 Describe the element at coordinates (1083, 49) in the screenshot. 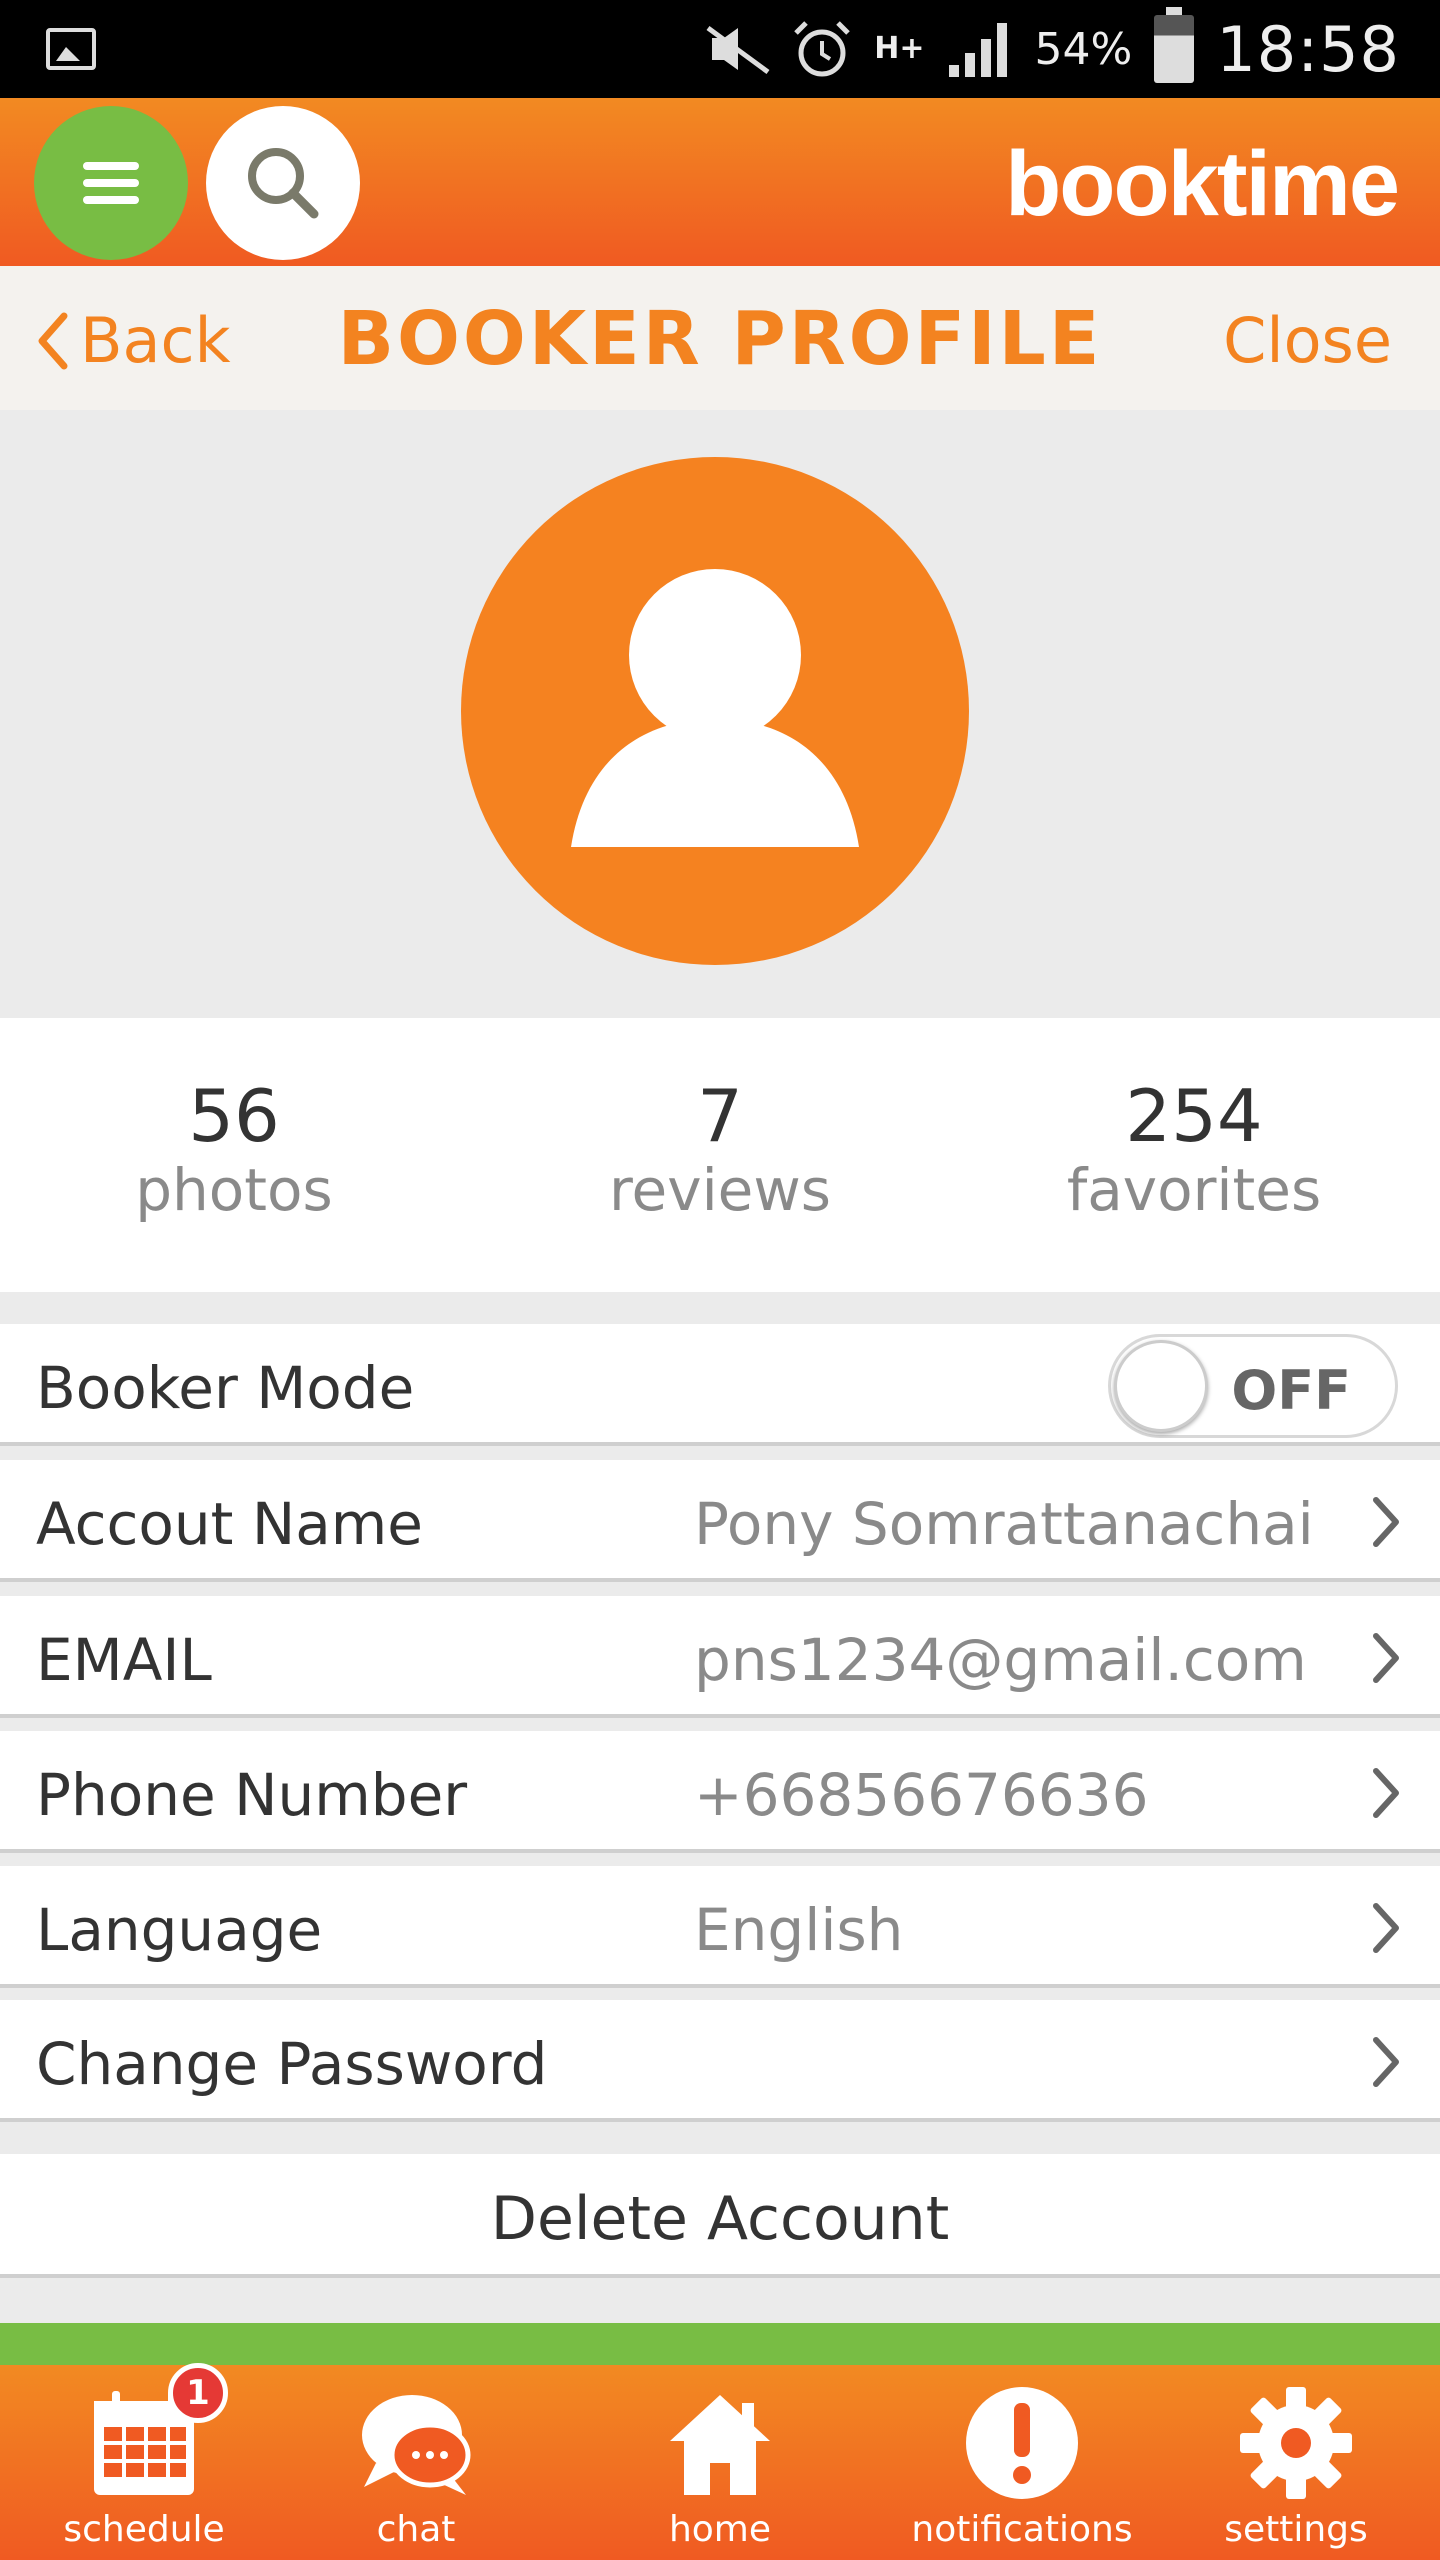

I see `battery-percent: 54%` at that location.